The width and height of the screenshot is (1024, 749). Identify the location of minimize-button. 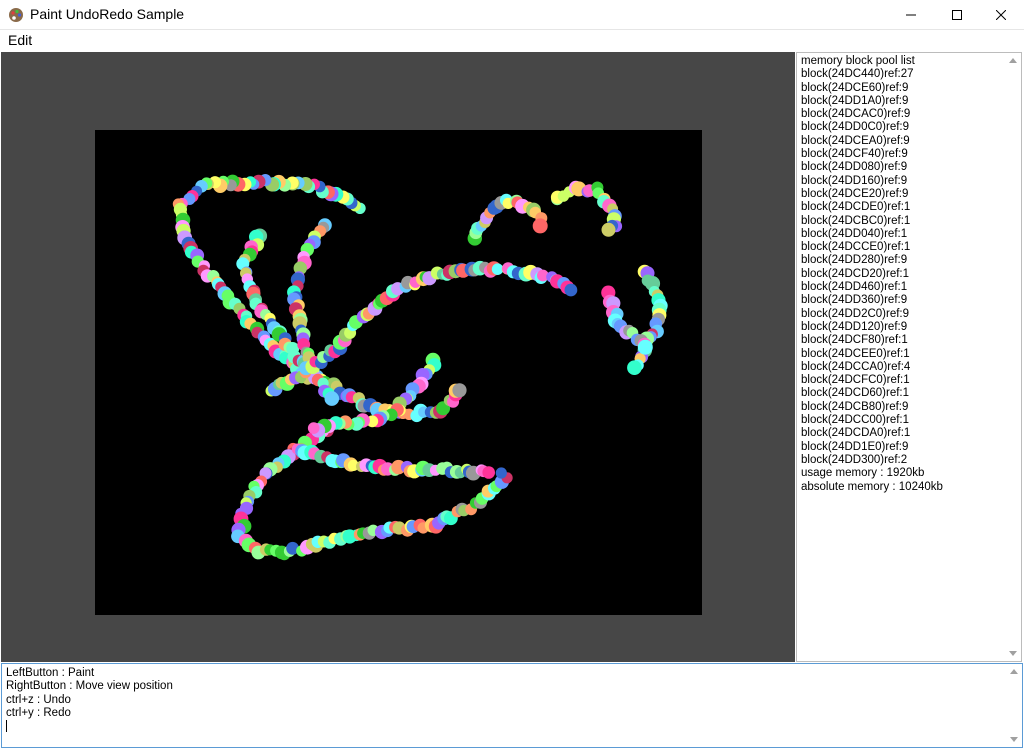
(911, 15).